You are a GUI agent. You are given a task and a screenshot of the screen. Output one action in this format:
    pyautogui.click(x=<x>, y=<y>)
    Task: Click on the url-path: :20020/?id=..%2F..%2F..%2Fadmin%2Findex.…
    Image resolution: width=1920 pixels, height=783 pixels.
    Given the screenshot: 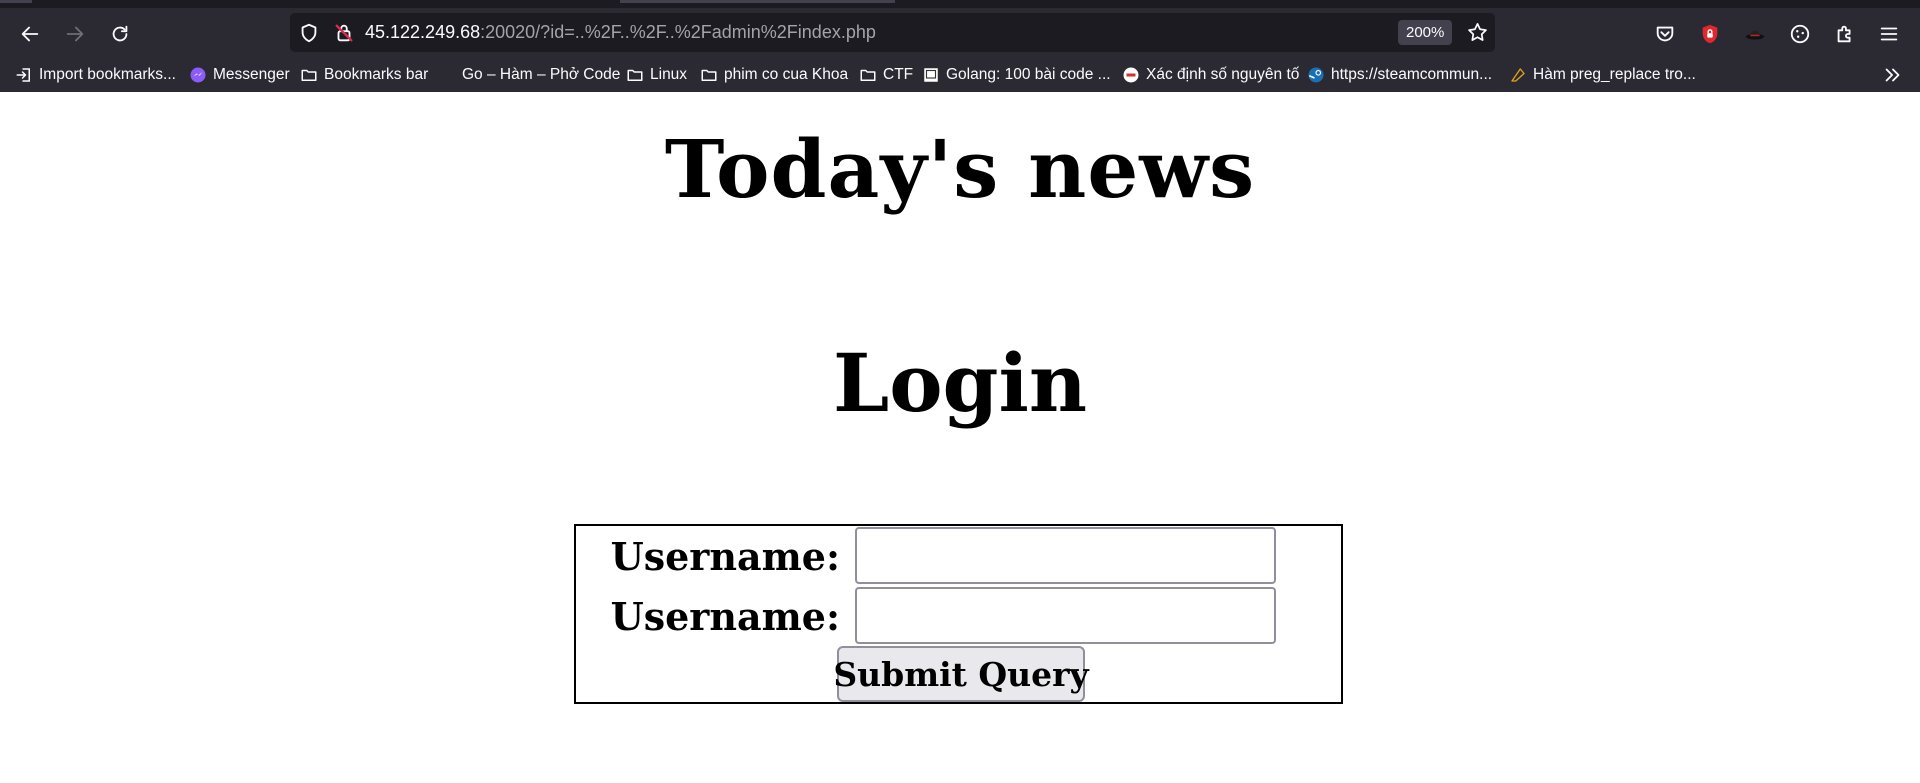 What is the action you would take?
    pyautogui.click(x=678, y=32)
    